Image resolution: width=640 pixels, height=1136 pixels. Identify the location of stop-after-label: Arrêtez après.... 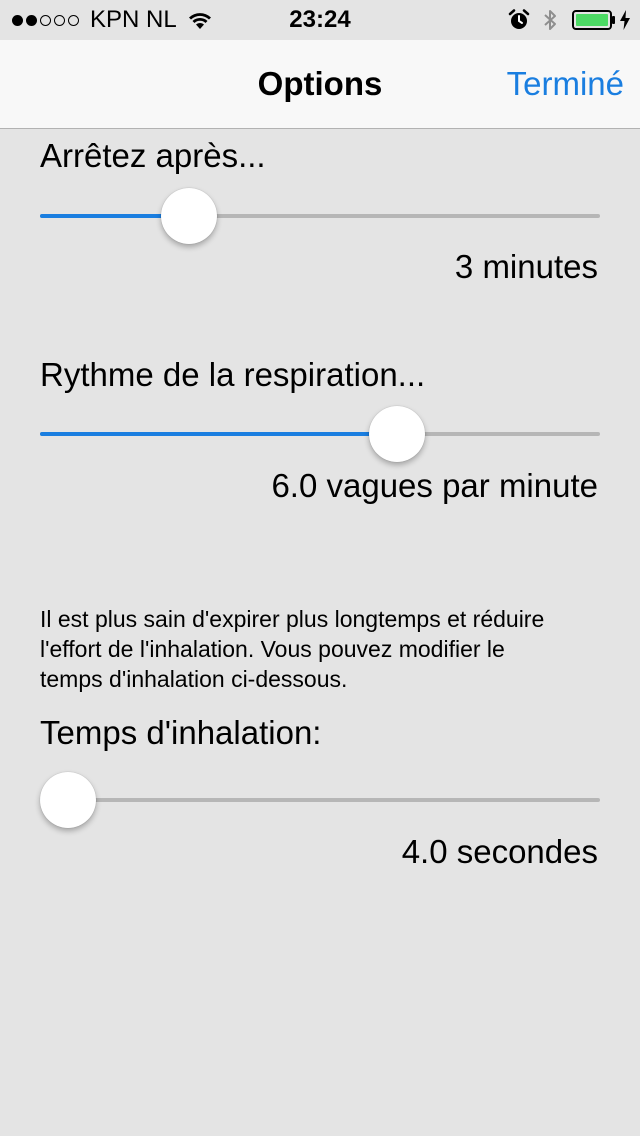
(153, 155).